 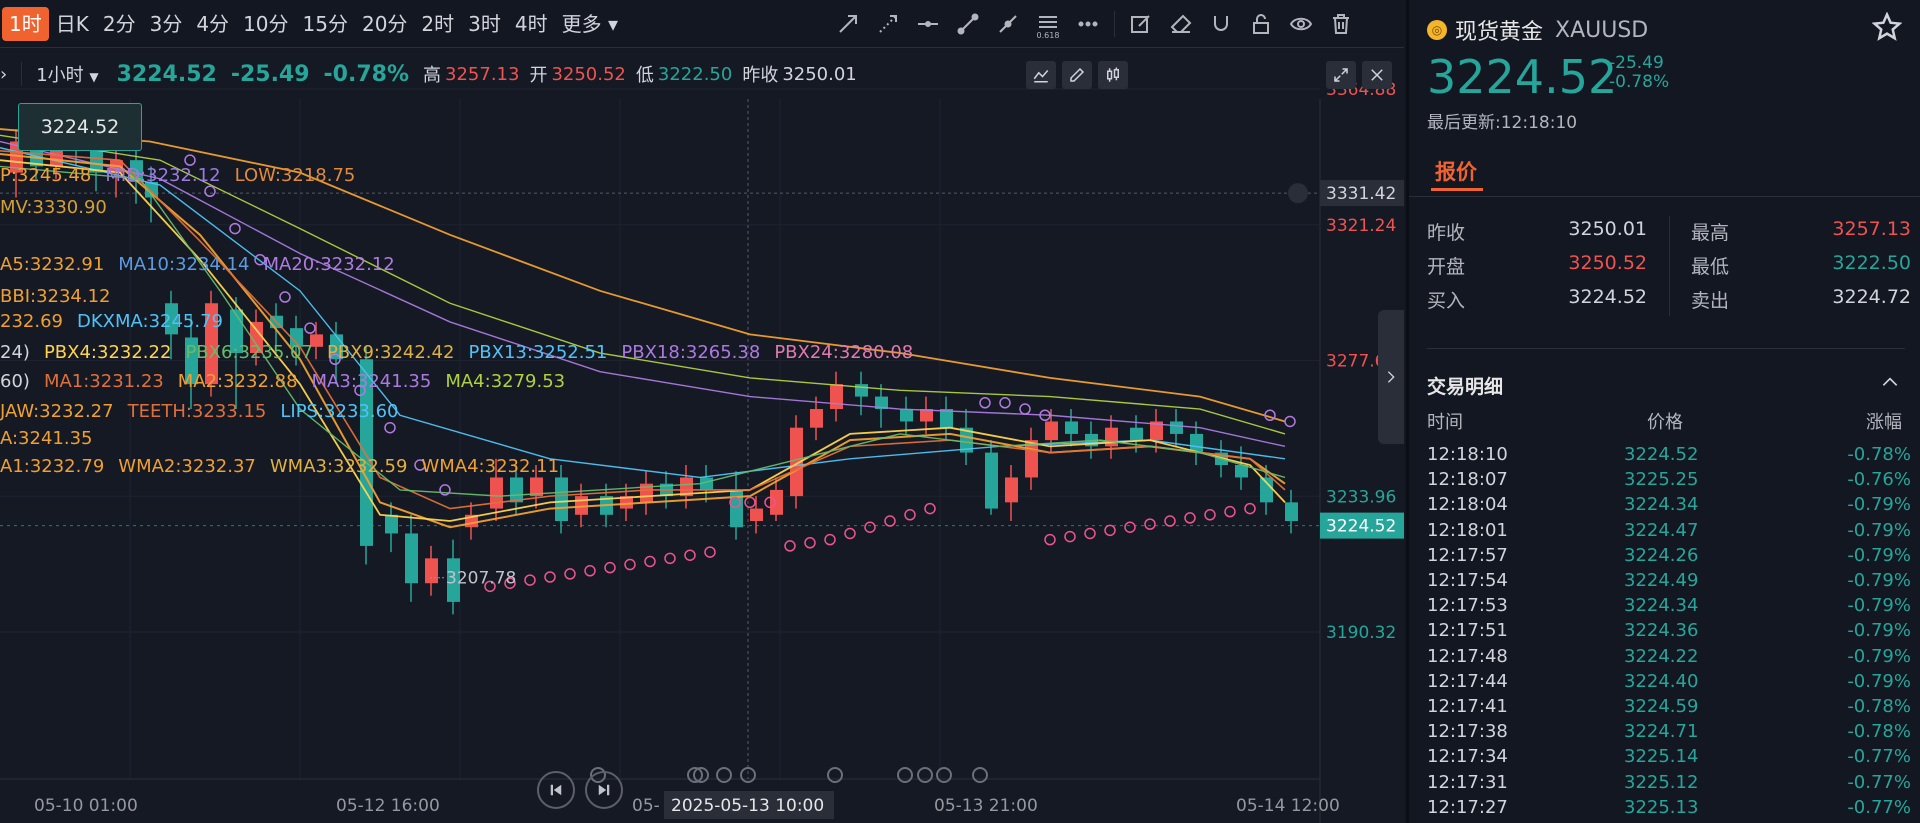 I want to click on timeframe-2: 2分, so click(x=119, y=24).